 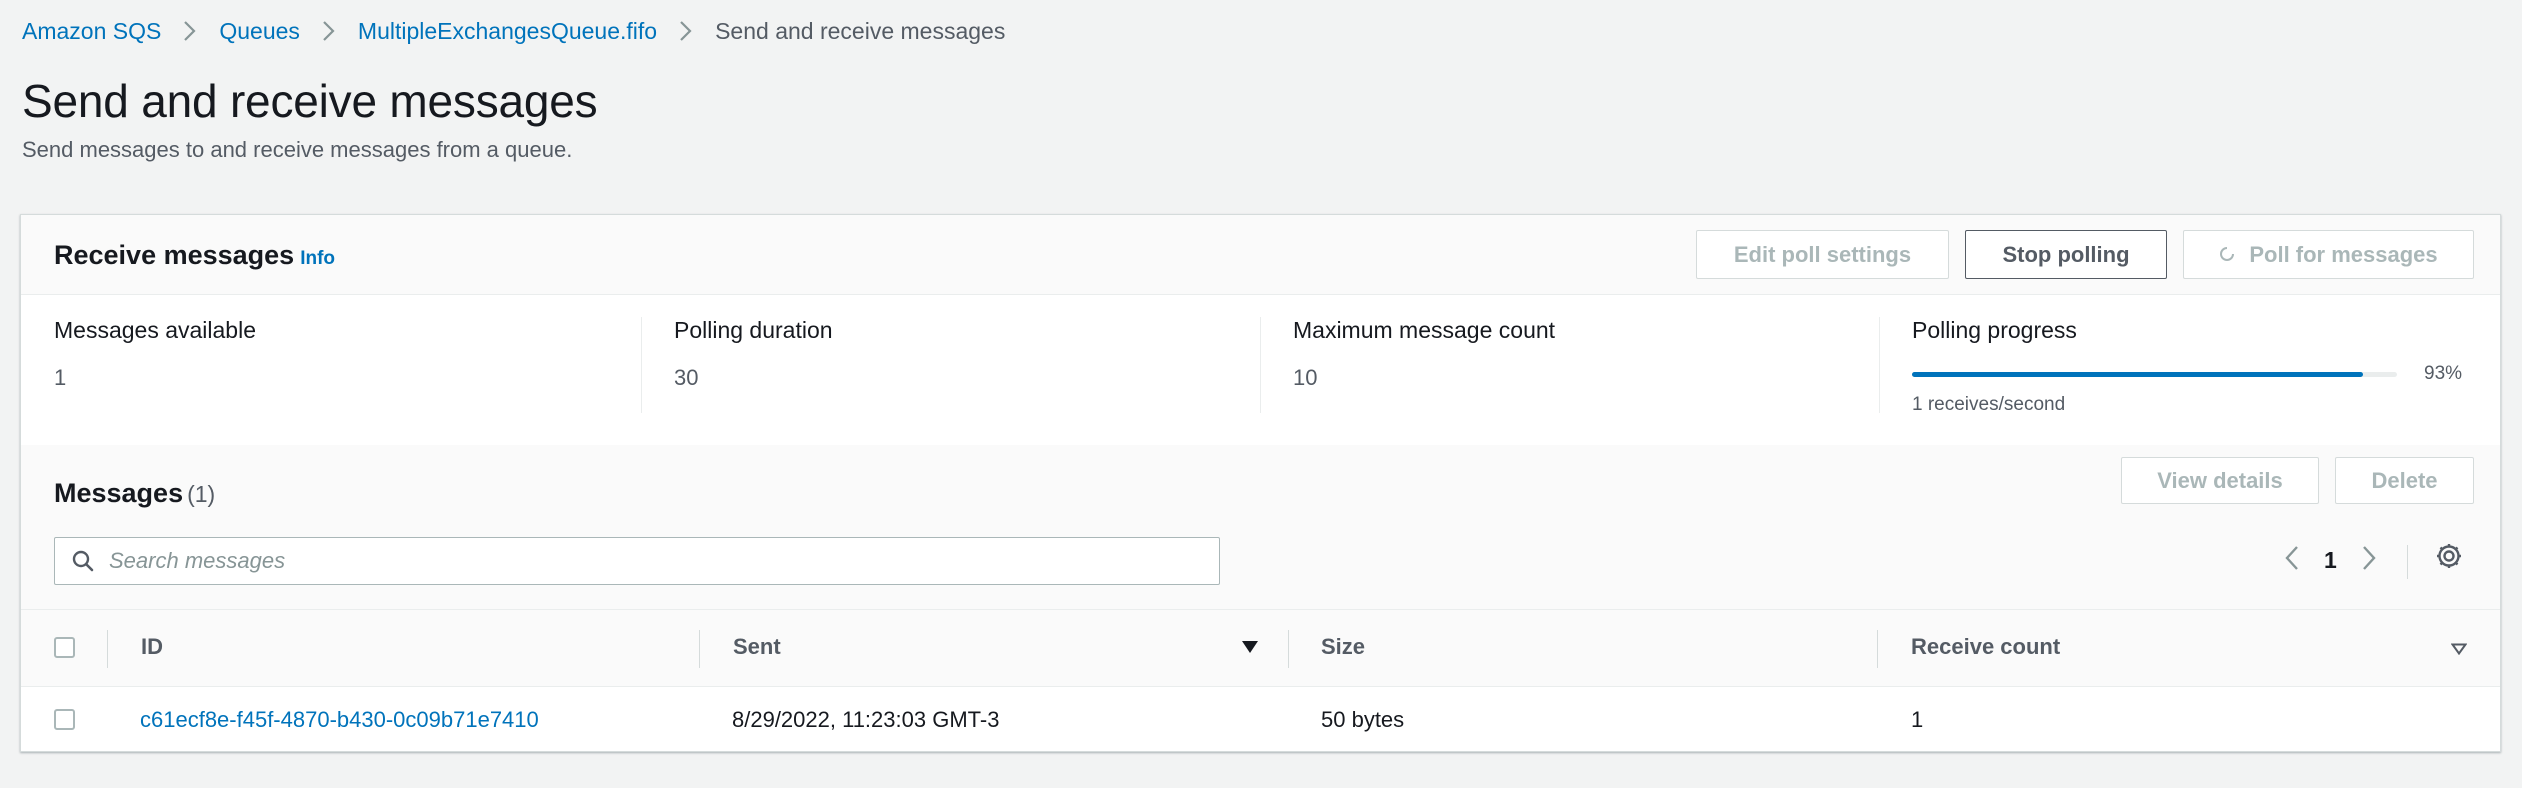 I want to click on polling-duration-label: Polling duration, so click(x=753, y=330).